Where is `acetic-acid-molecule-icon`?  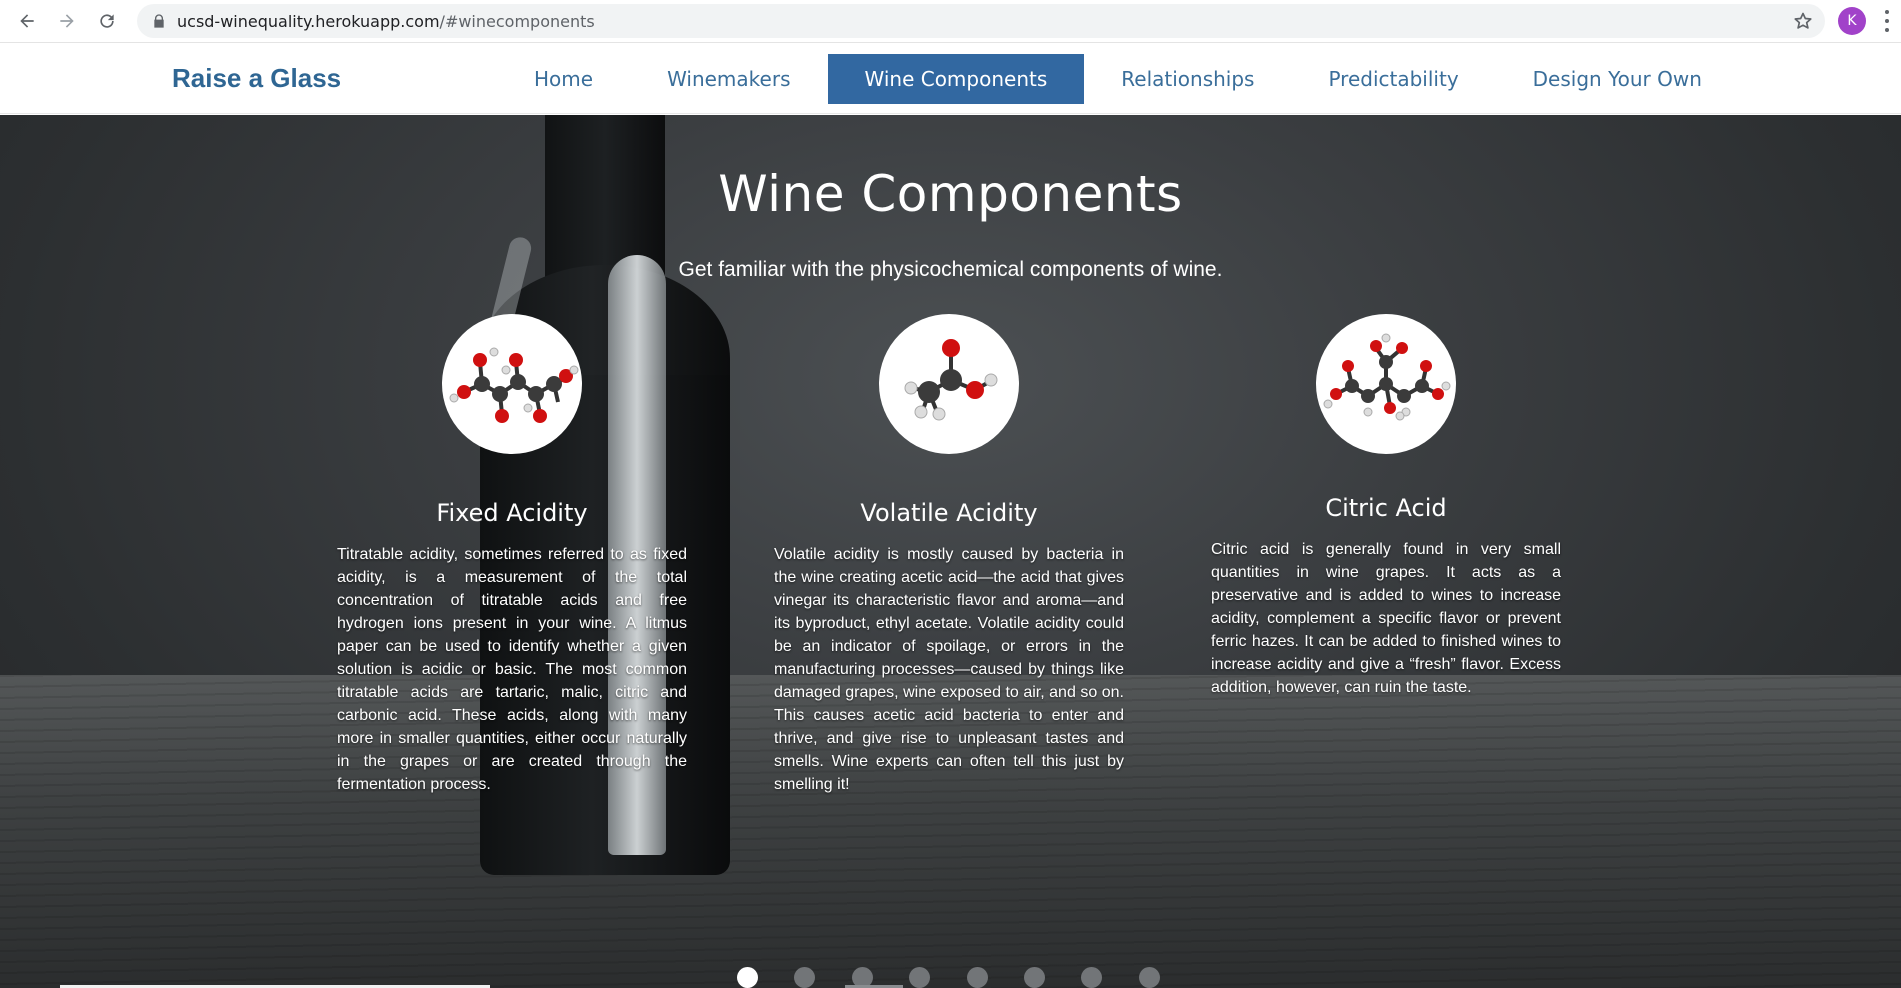 acetic-acid-molecule-icon is located at coordinates (949, 384).